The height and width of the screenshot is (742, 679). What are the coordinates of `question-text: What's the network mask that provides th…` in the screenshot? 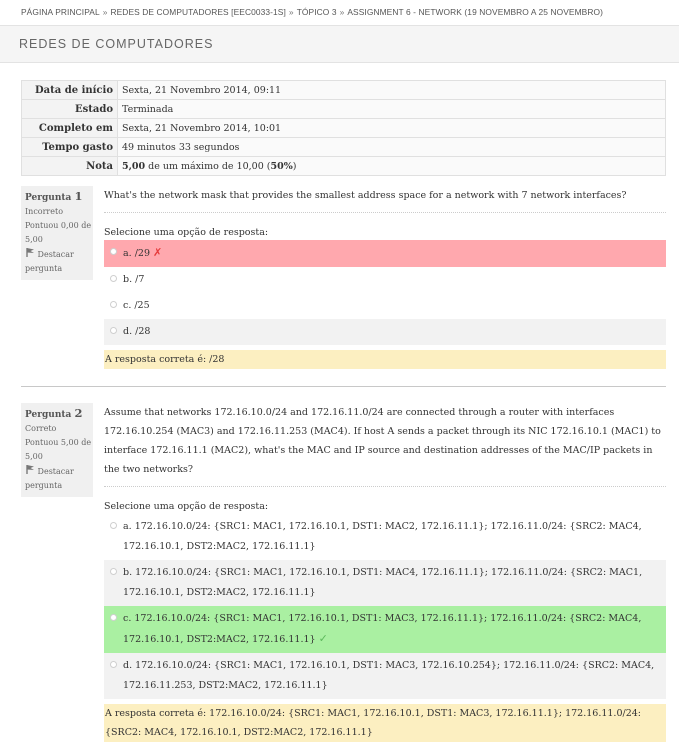 It's located at (385, 199).